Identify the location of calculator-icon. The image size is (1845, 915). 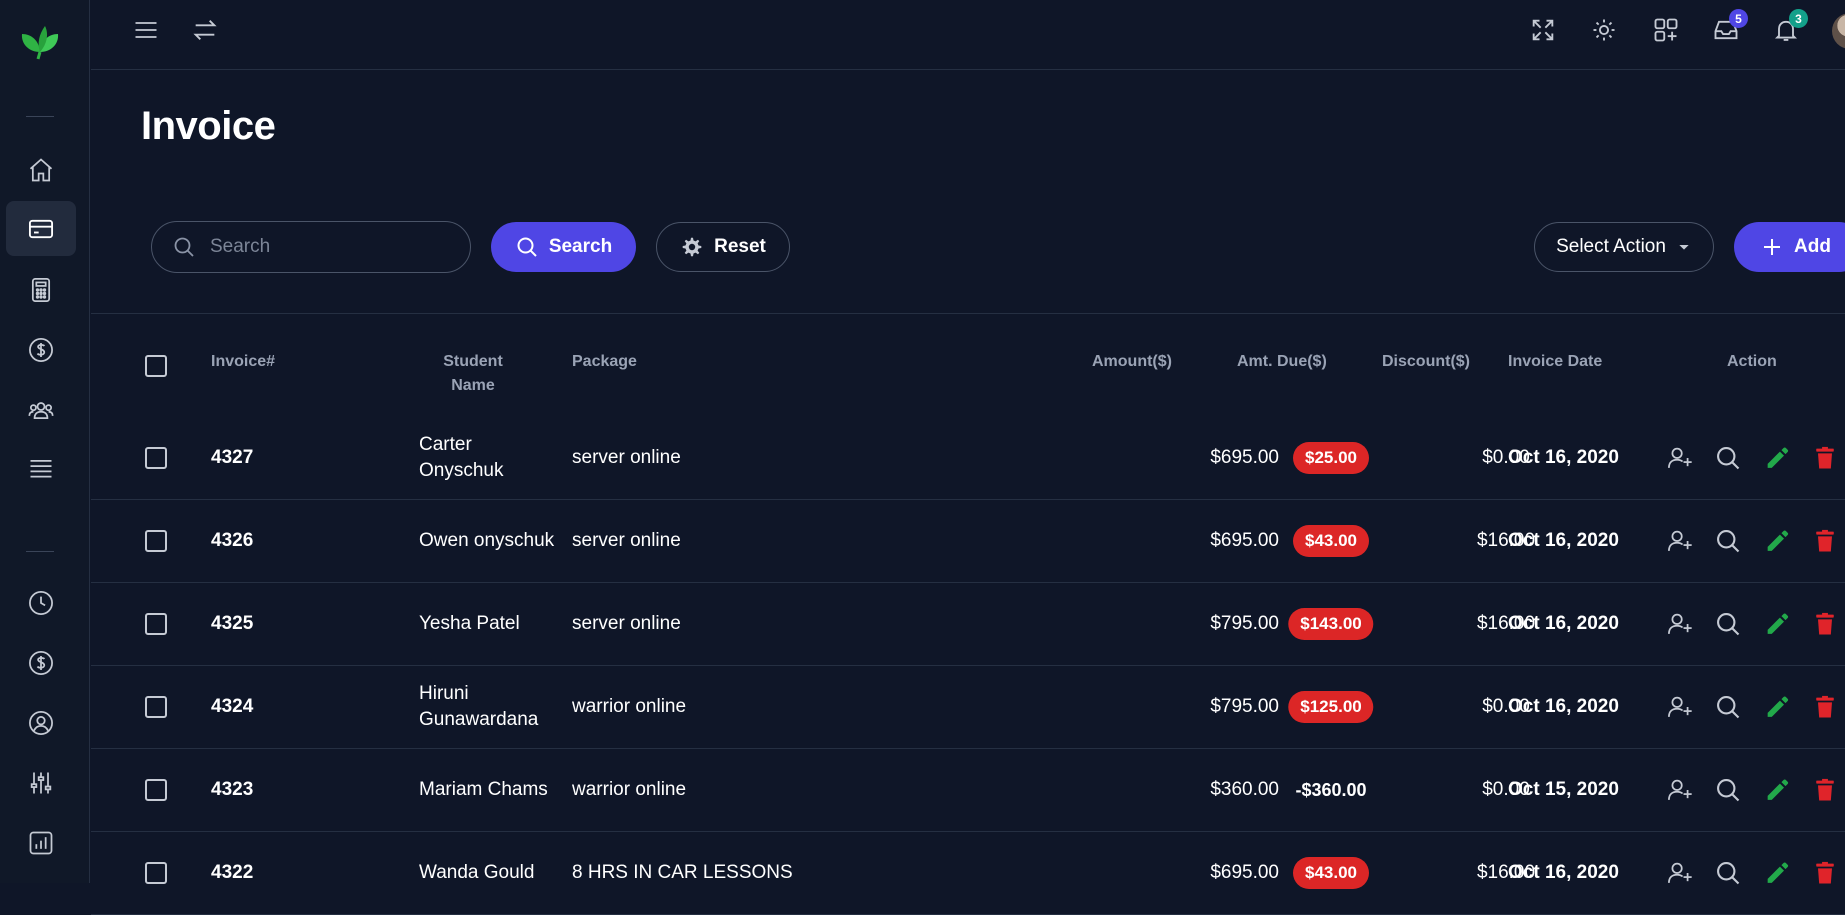
(41, 289).